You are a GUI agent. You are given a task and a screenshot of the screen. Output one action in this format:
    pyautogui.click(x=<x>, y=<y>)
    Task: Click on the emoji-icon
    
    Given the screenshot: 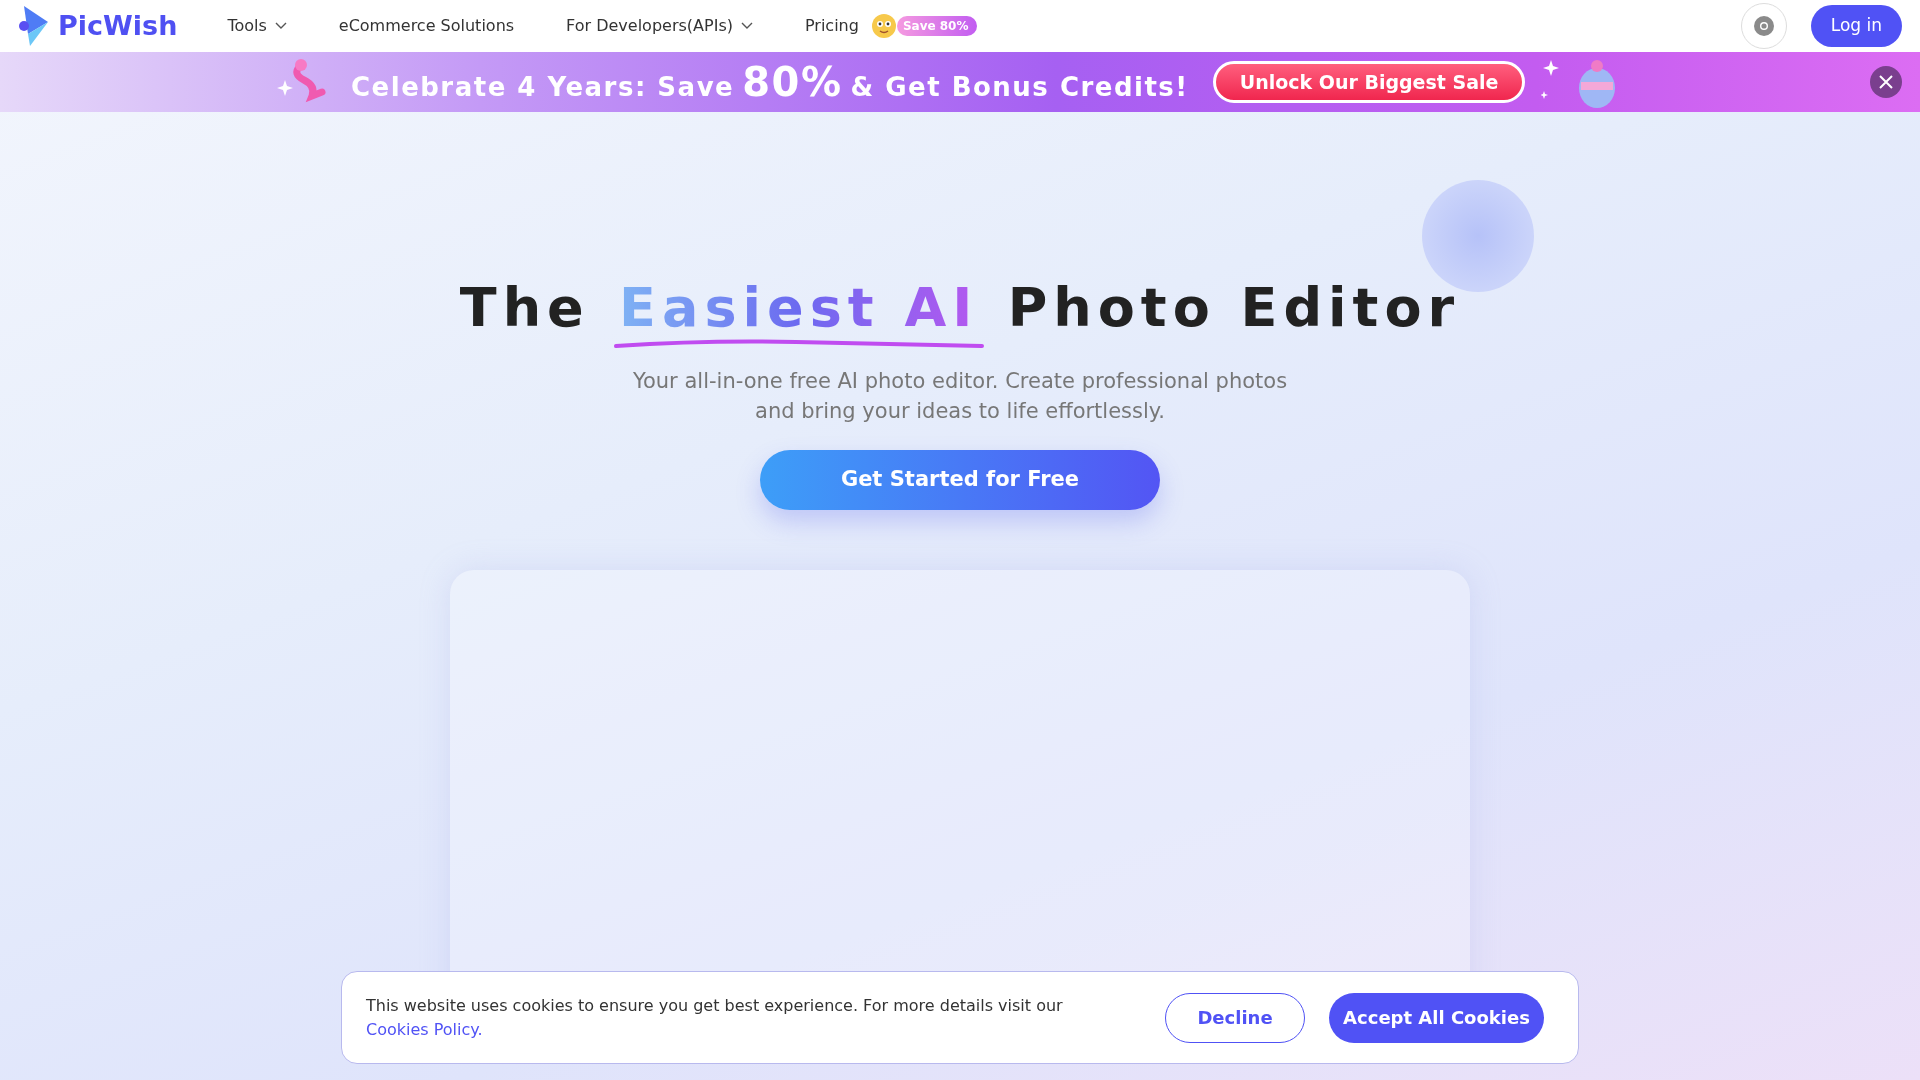 What is the action you would take?
    pyautogui.click(x=883, y=26)
    